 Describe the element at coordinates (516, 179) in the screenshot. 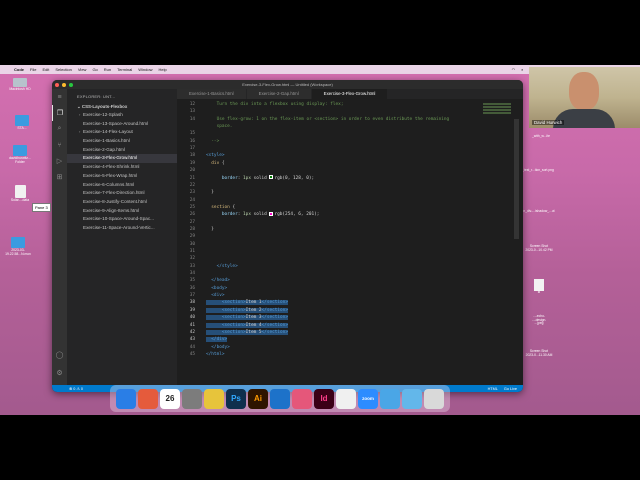

I see `editor-scrollbar` at that location.